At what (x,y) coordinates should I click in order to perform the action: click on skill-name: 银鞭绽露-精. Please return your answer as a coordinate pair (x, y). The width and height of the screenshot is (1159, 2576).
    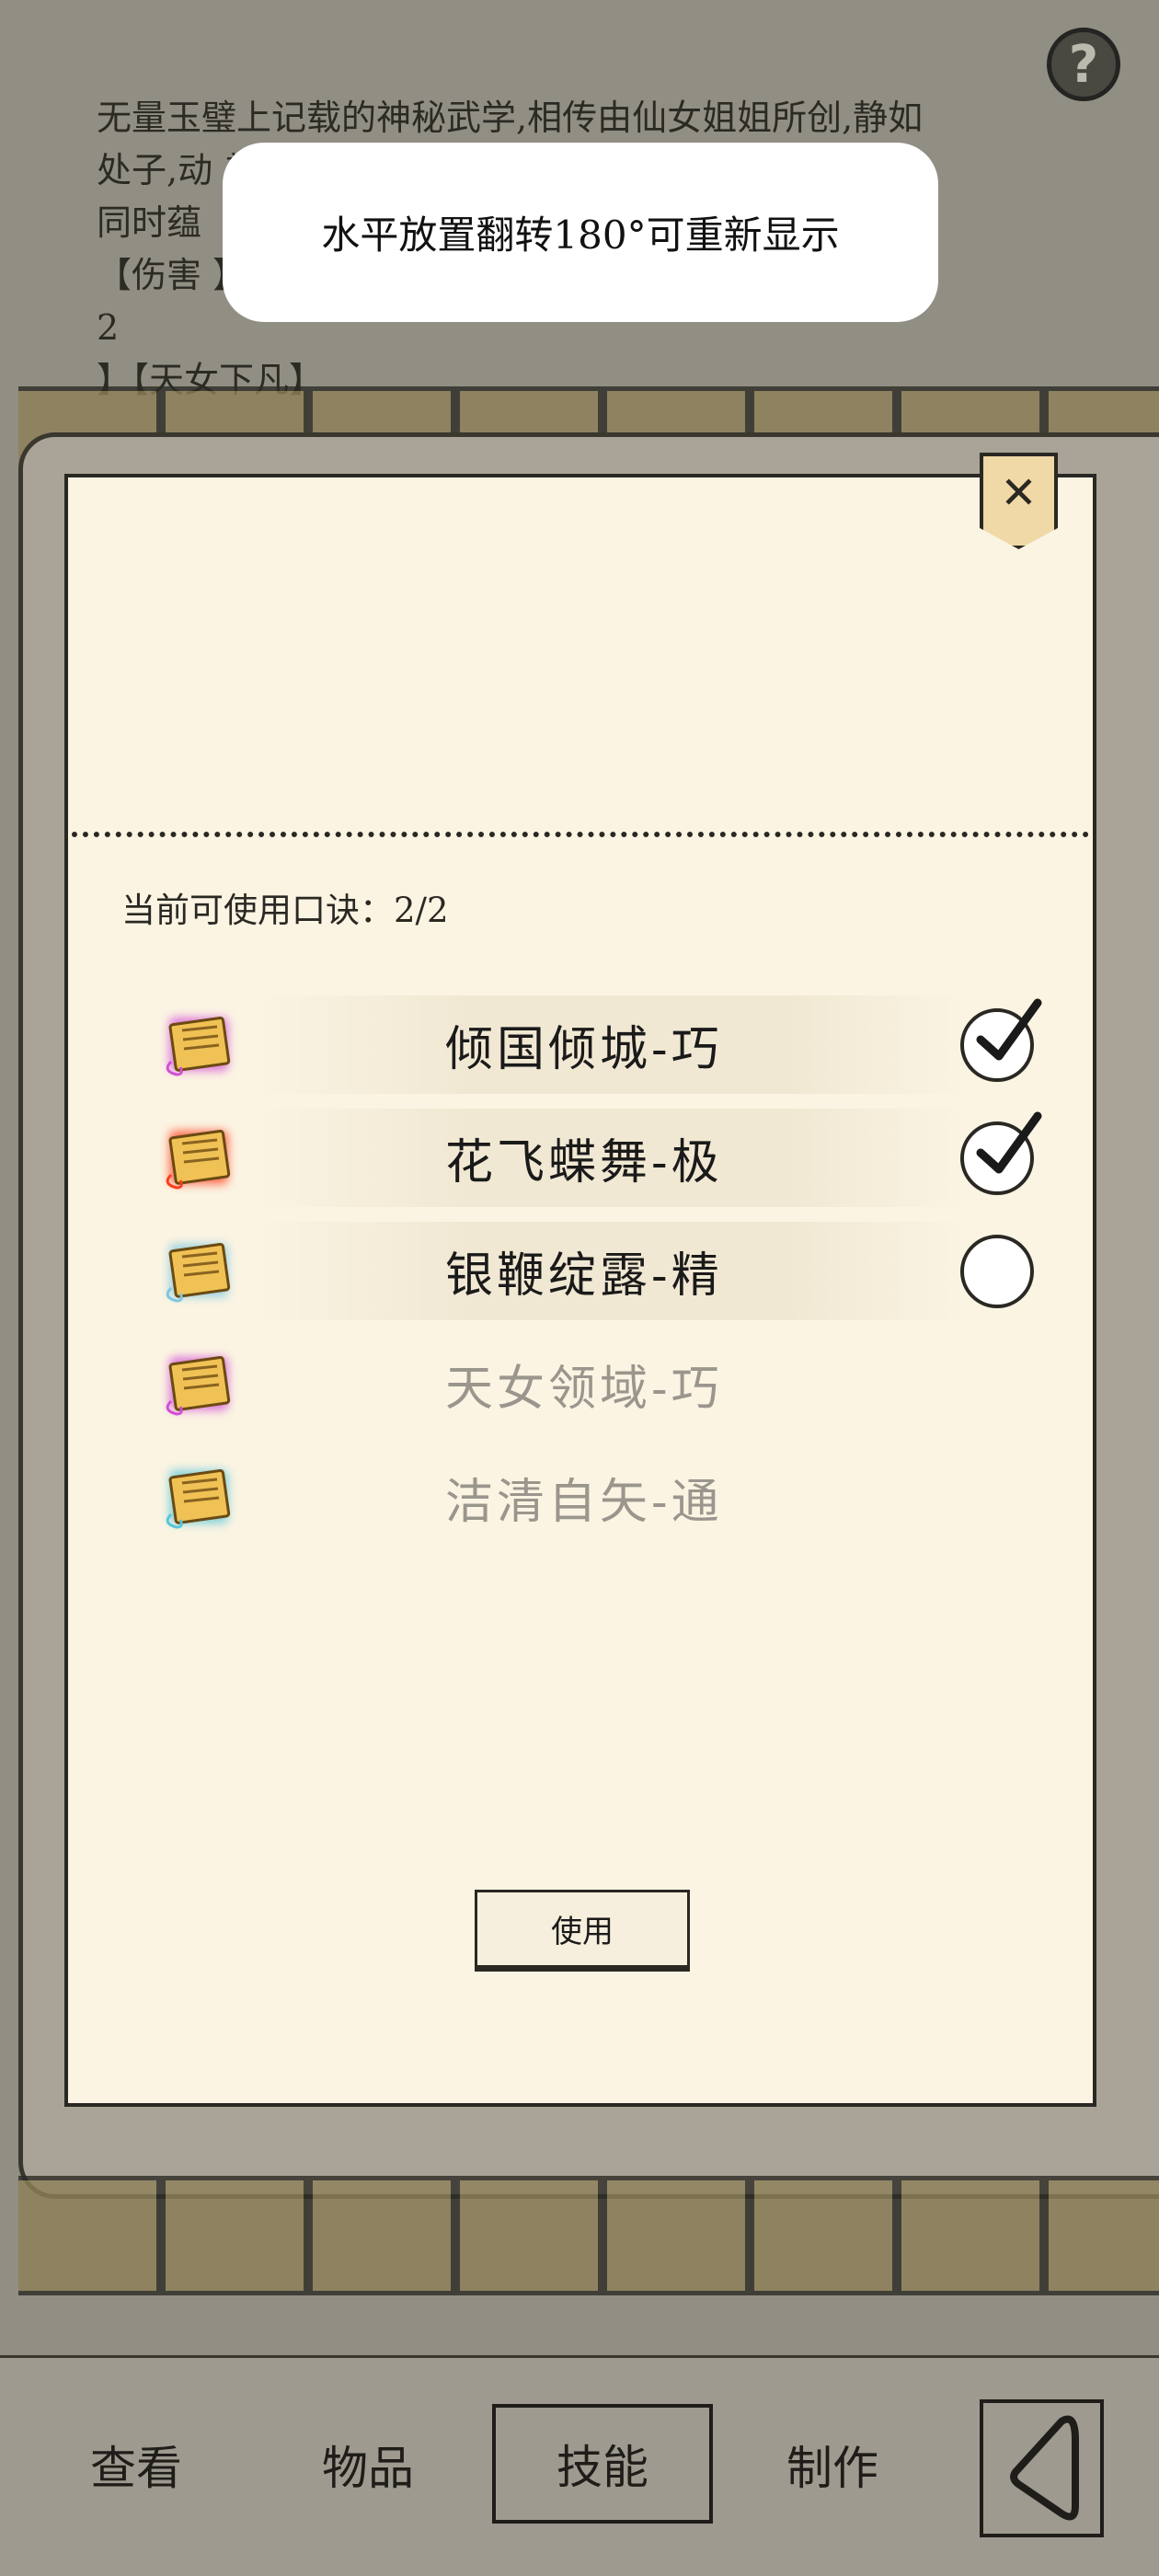
    Looking at the image, I should click on (584, 1276).